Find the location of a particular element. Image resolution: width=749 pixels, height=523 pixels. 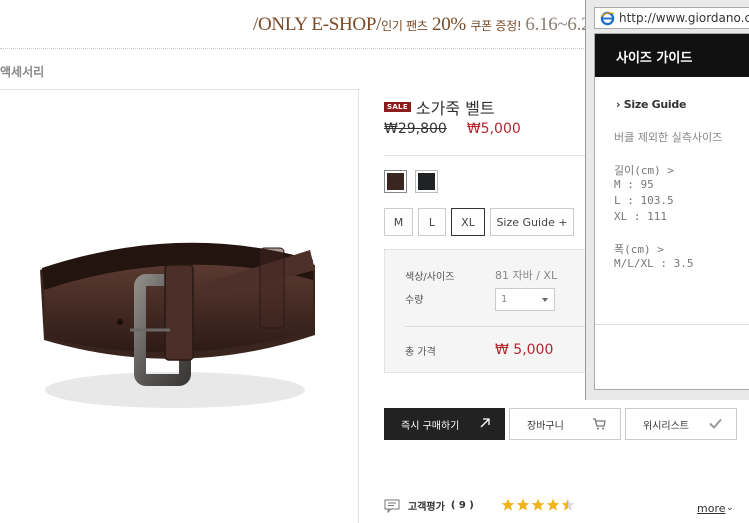

color-swatch-black is located at coordinates (426, 181).